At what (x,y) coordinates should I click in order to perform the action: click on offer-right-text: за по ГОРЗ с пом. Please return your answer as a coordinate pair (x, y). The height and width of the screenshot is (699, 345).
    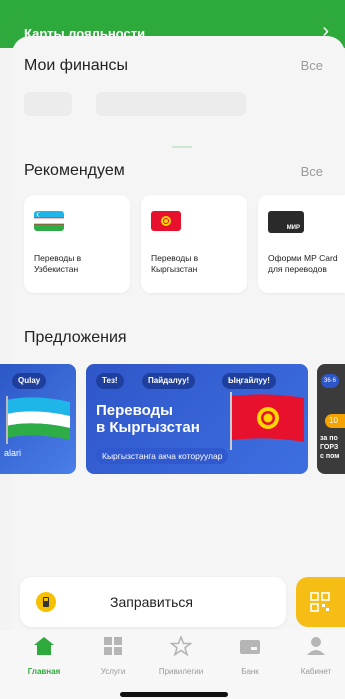
    Looking at the image, I should click on (330, 447).